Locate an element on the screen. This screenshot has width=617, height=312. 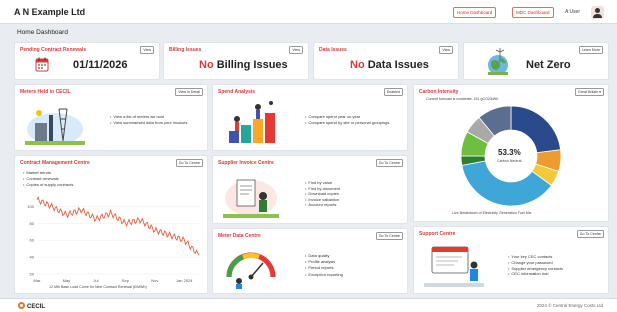
view-in-detail-button: View in Detail is located at coordinates (189, 92).